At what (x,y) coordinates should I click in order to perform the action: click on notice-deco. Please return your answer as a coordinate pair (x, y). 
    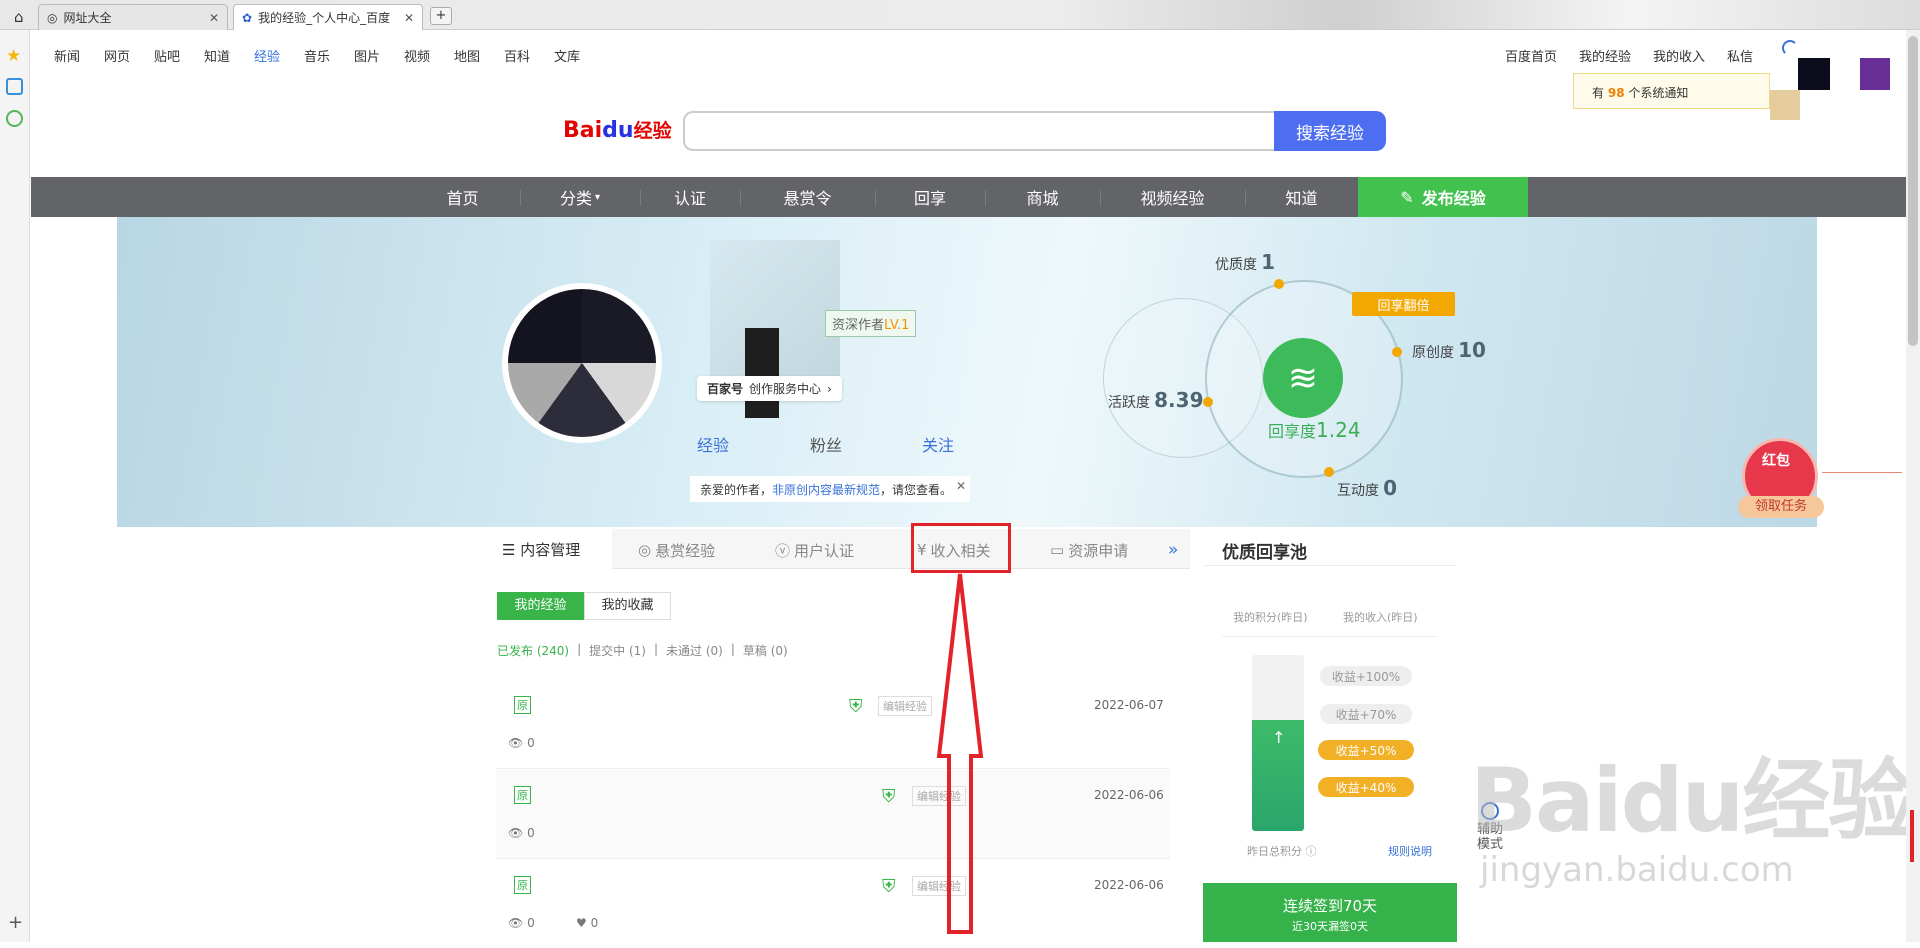
    Looking at the image, I should click on (1785, 105).